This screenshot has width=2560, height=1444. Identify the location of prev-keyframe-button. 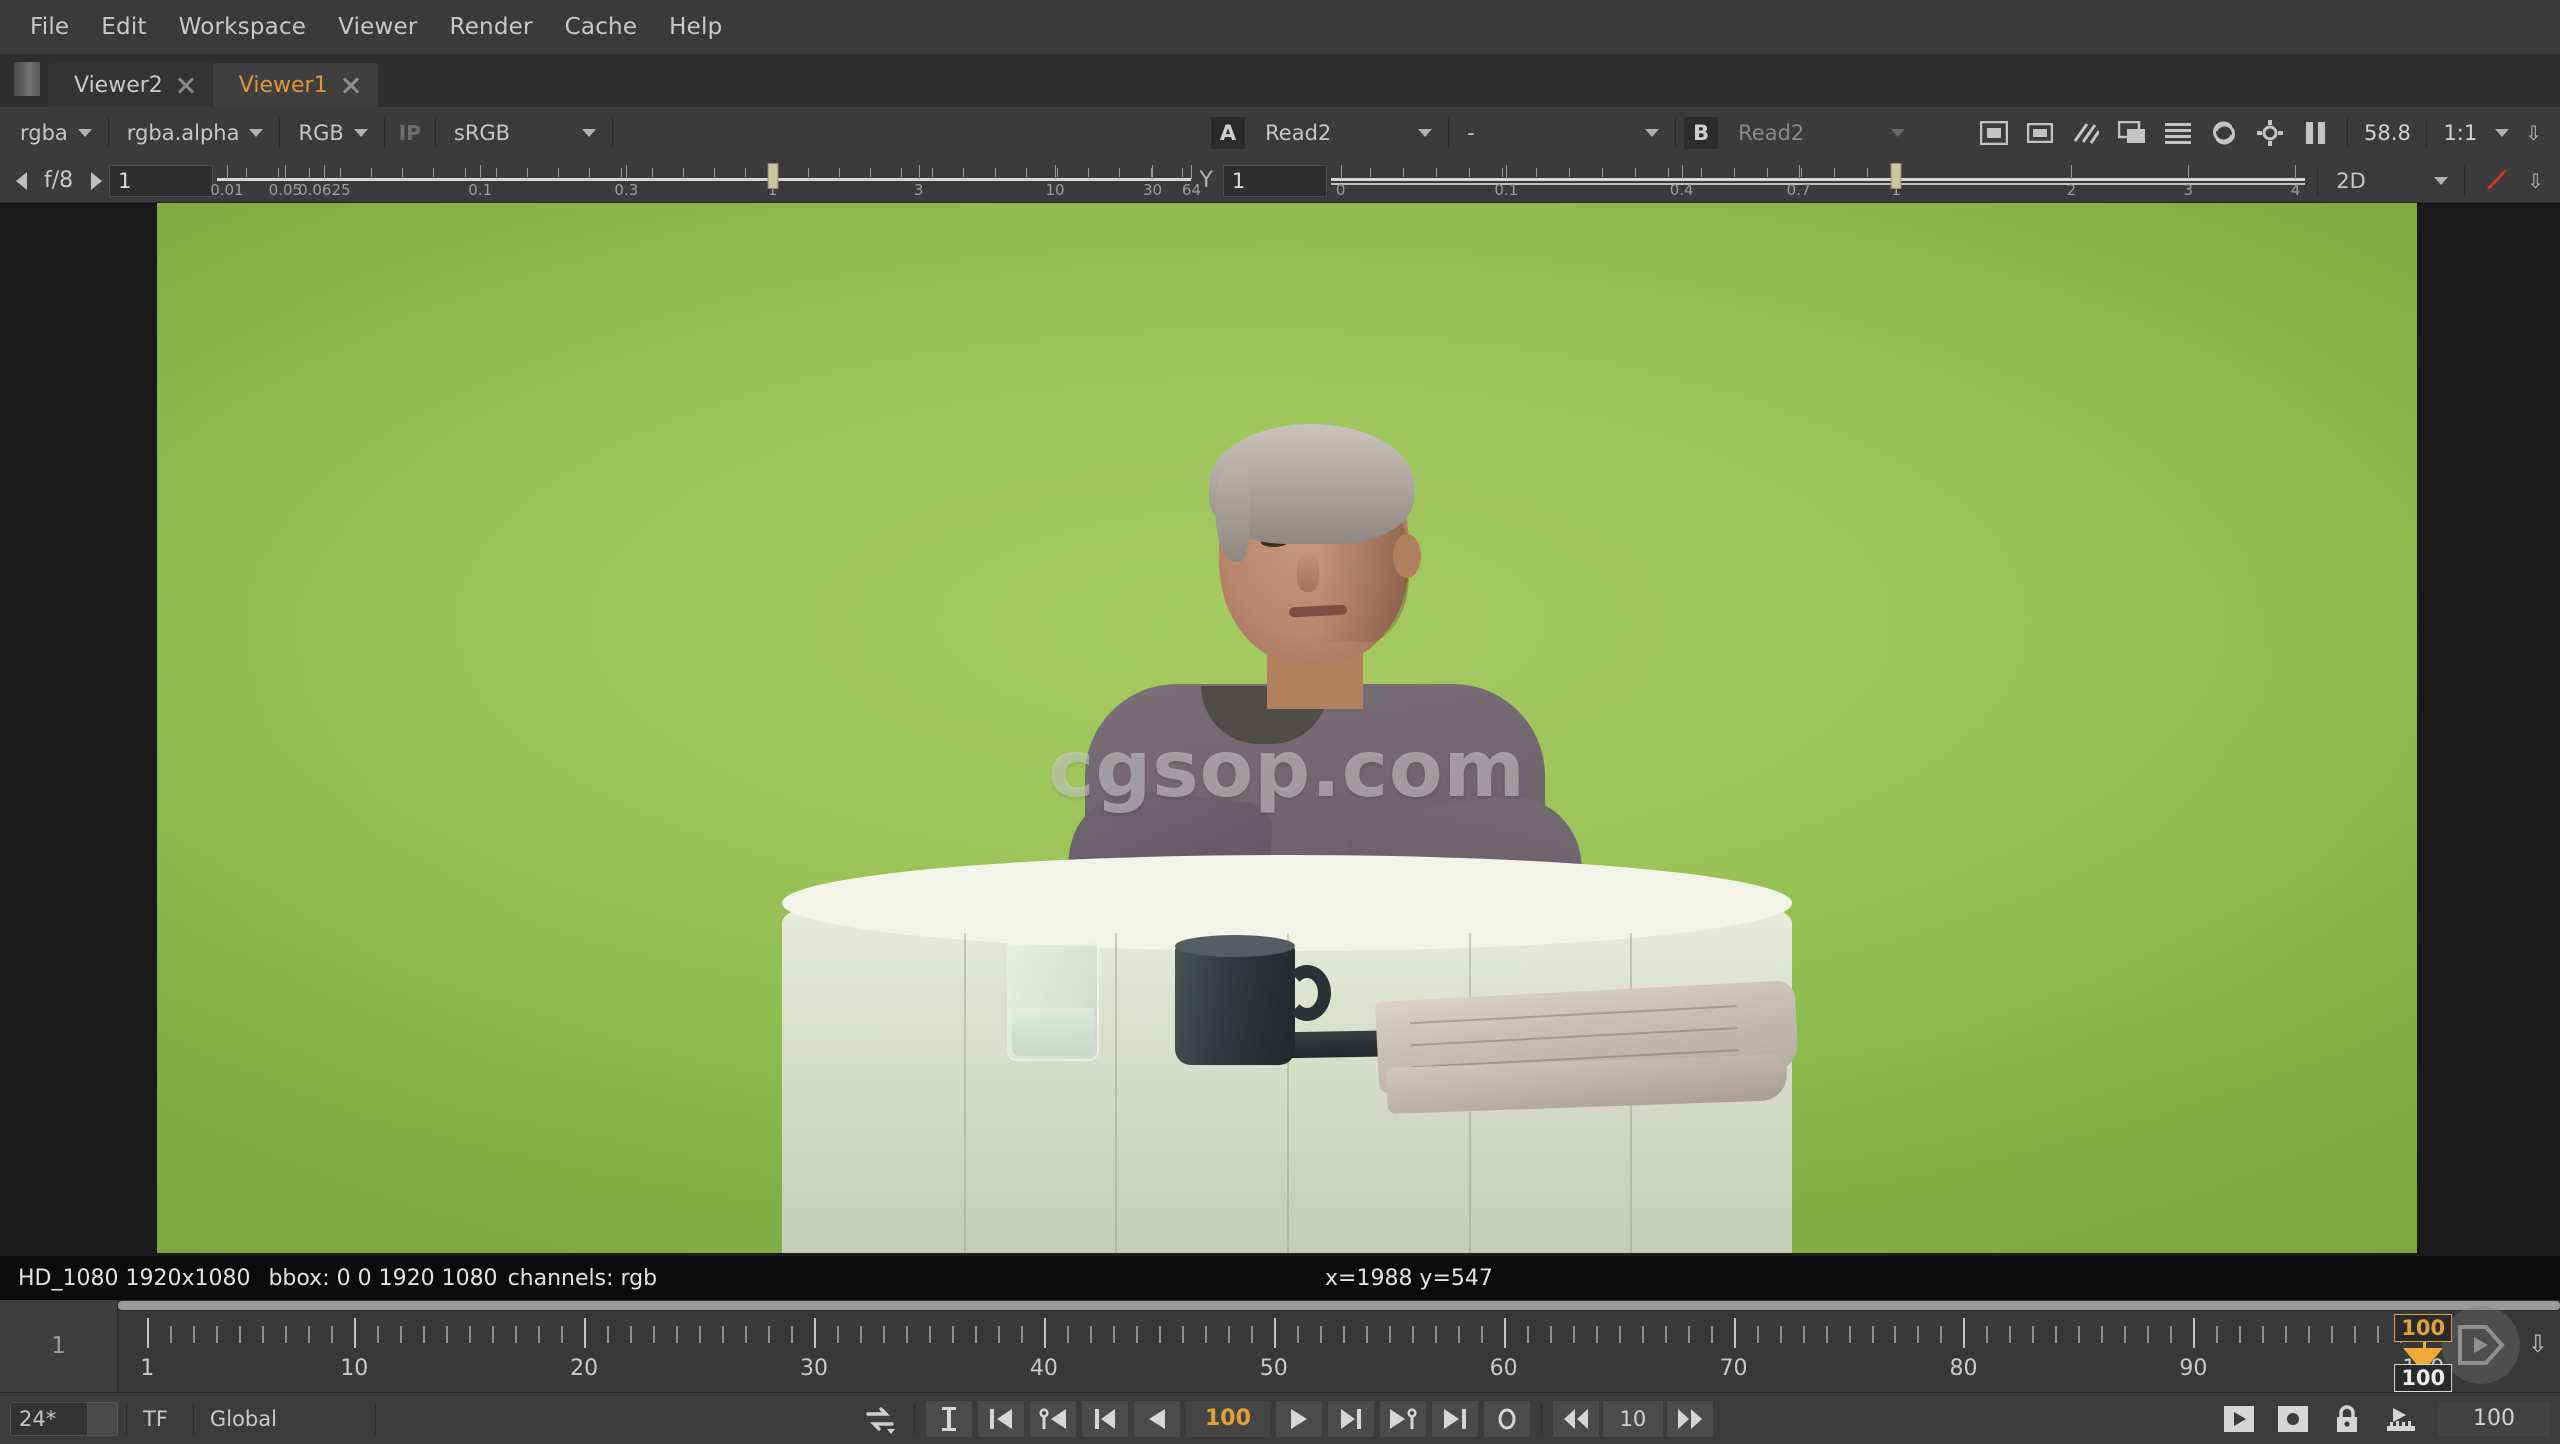
(1052, 1418).